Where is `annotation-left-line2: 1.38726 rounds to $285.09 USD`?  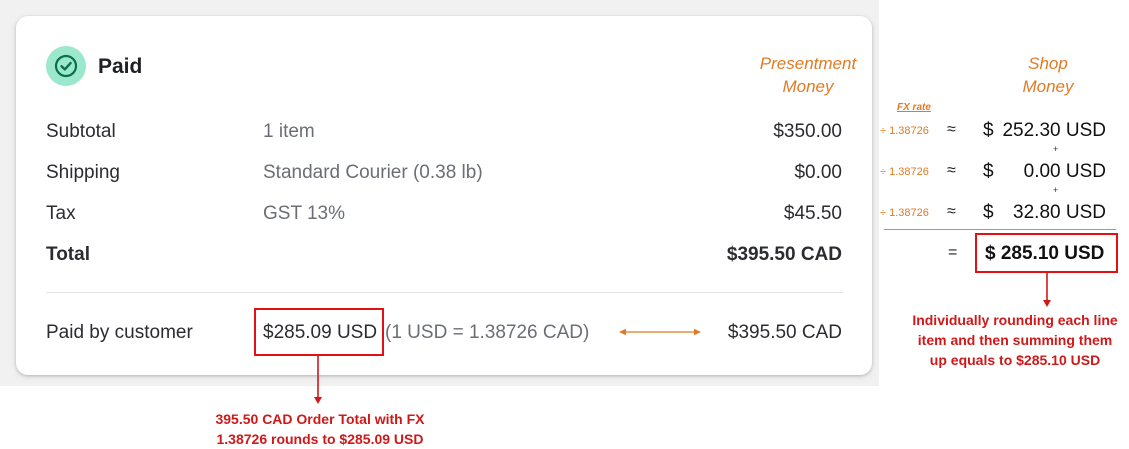 annotation-left-line2: 1.38726 rounds to $285.09 USD is located at coordinates (320, 439).